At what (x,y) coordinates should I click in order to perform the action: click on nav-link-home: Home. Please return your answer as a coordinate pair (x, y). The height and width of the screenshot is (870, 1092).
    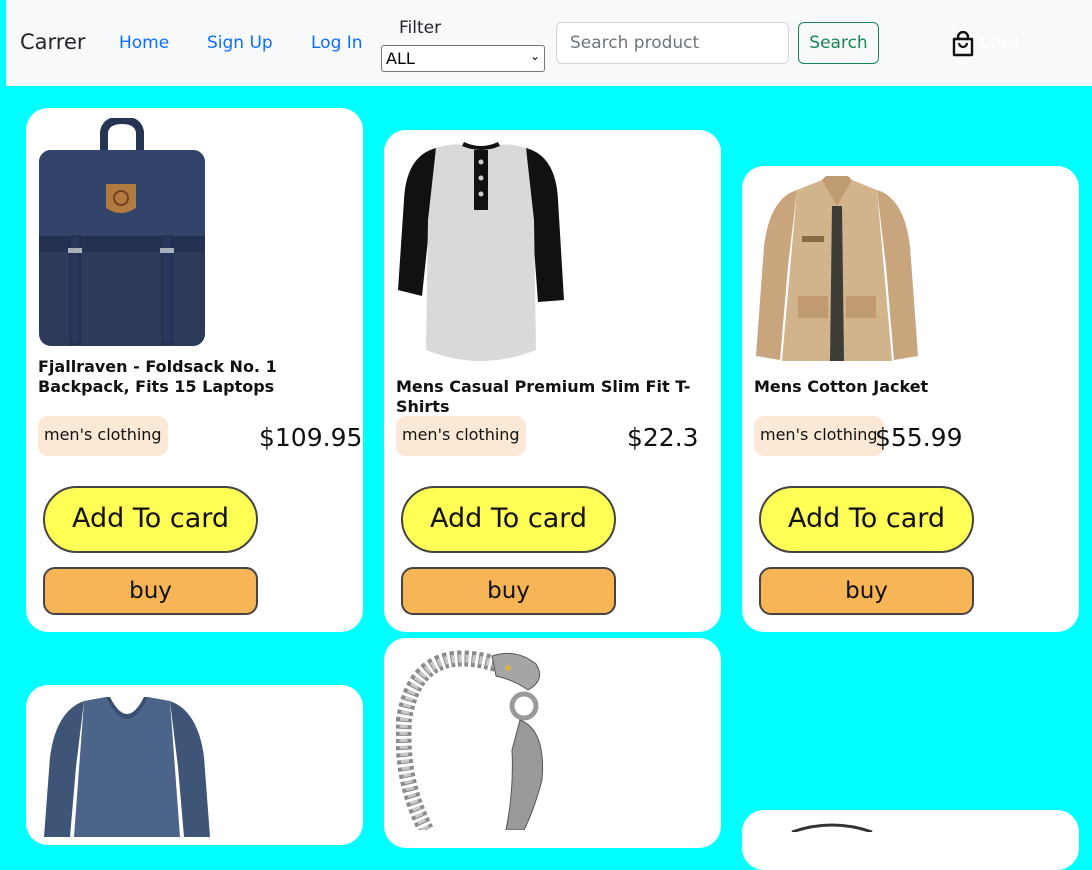
    Looking at the image, I should click on (144, 43).